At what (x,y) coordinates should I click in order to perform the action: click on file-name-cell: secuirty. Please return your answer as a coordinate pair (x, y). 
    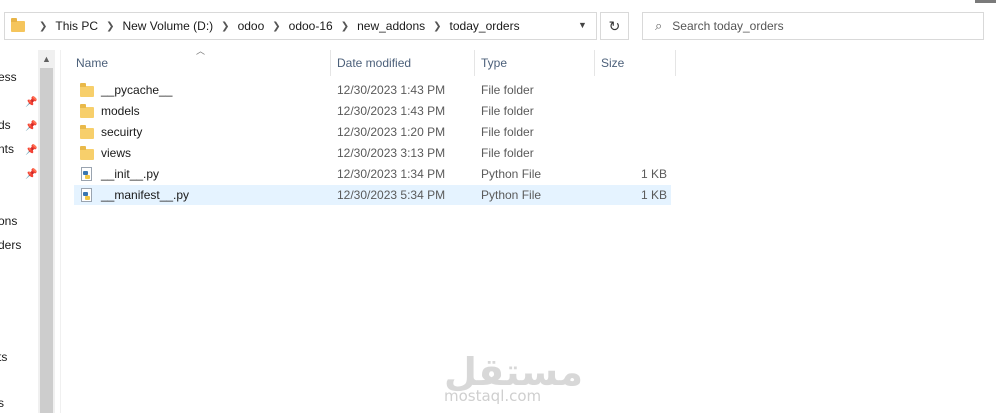
    Looking at the image, I should click on (111, 132).